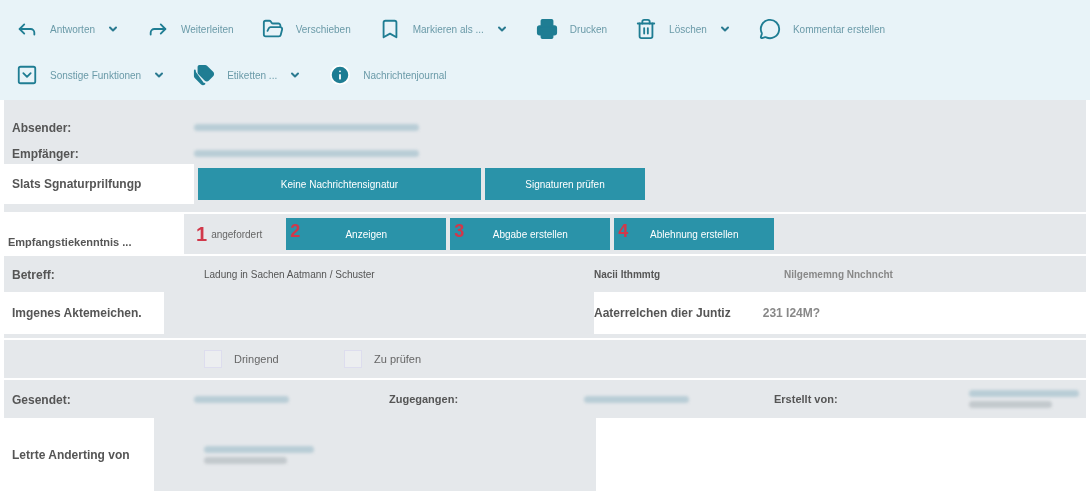 The width and height of the screenshot is (1090, 491). Describe the element at coordinates (646, 29) in the screenshot. I see `trash-icon` at that location.